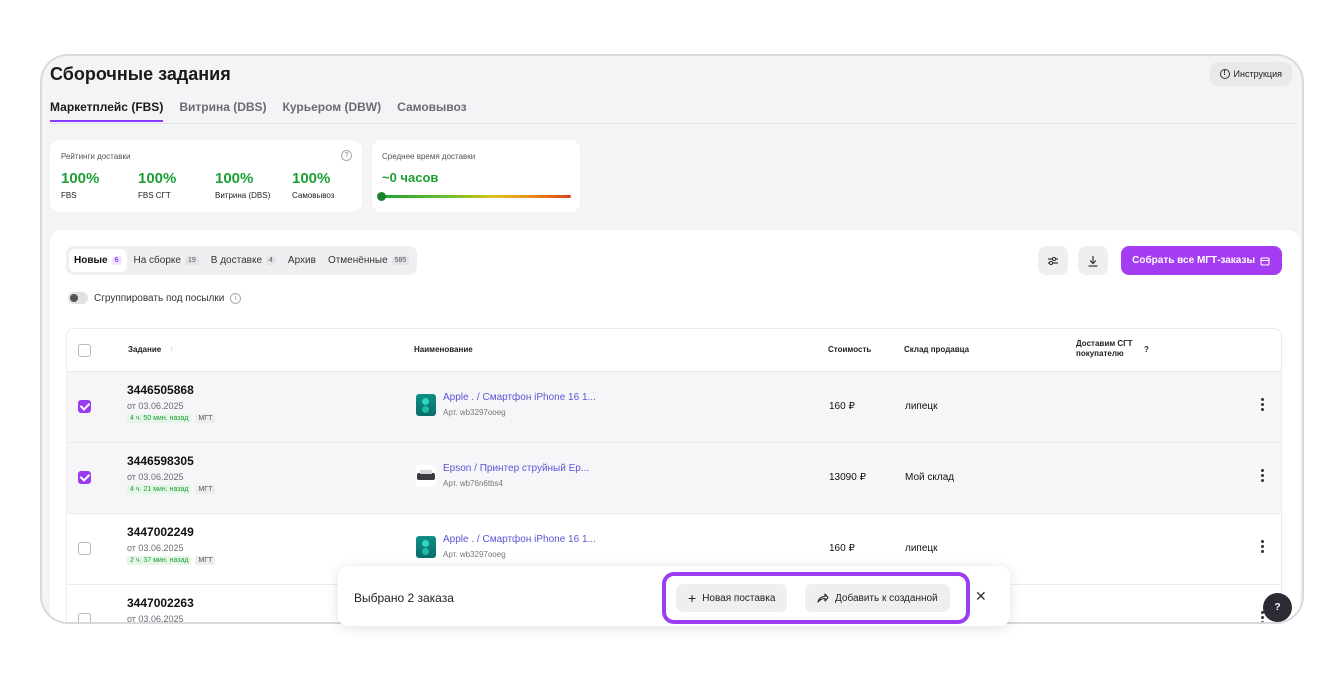  I want to click on rating-stat: 100% FBS, so click(80, 185).